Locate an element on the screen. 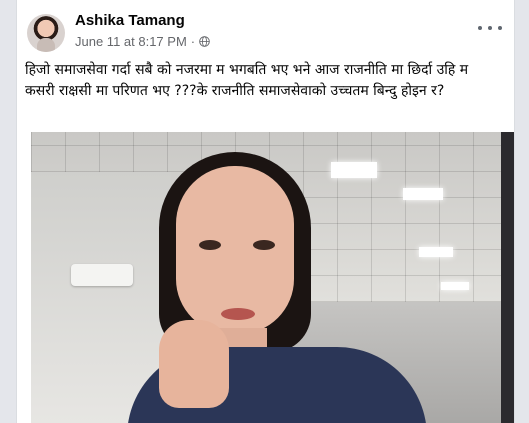 This screenshot has width=529, height=423. author-avatar is located at coordinates (46, 33).